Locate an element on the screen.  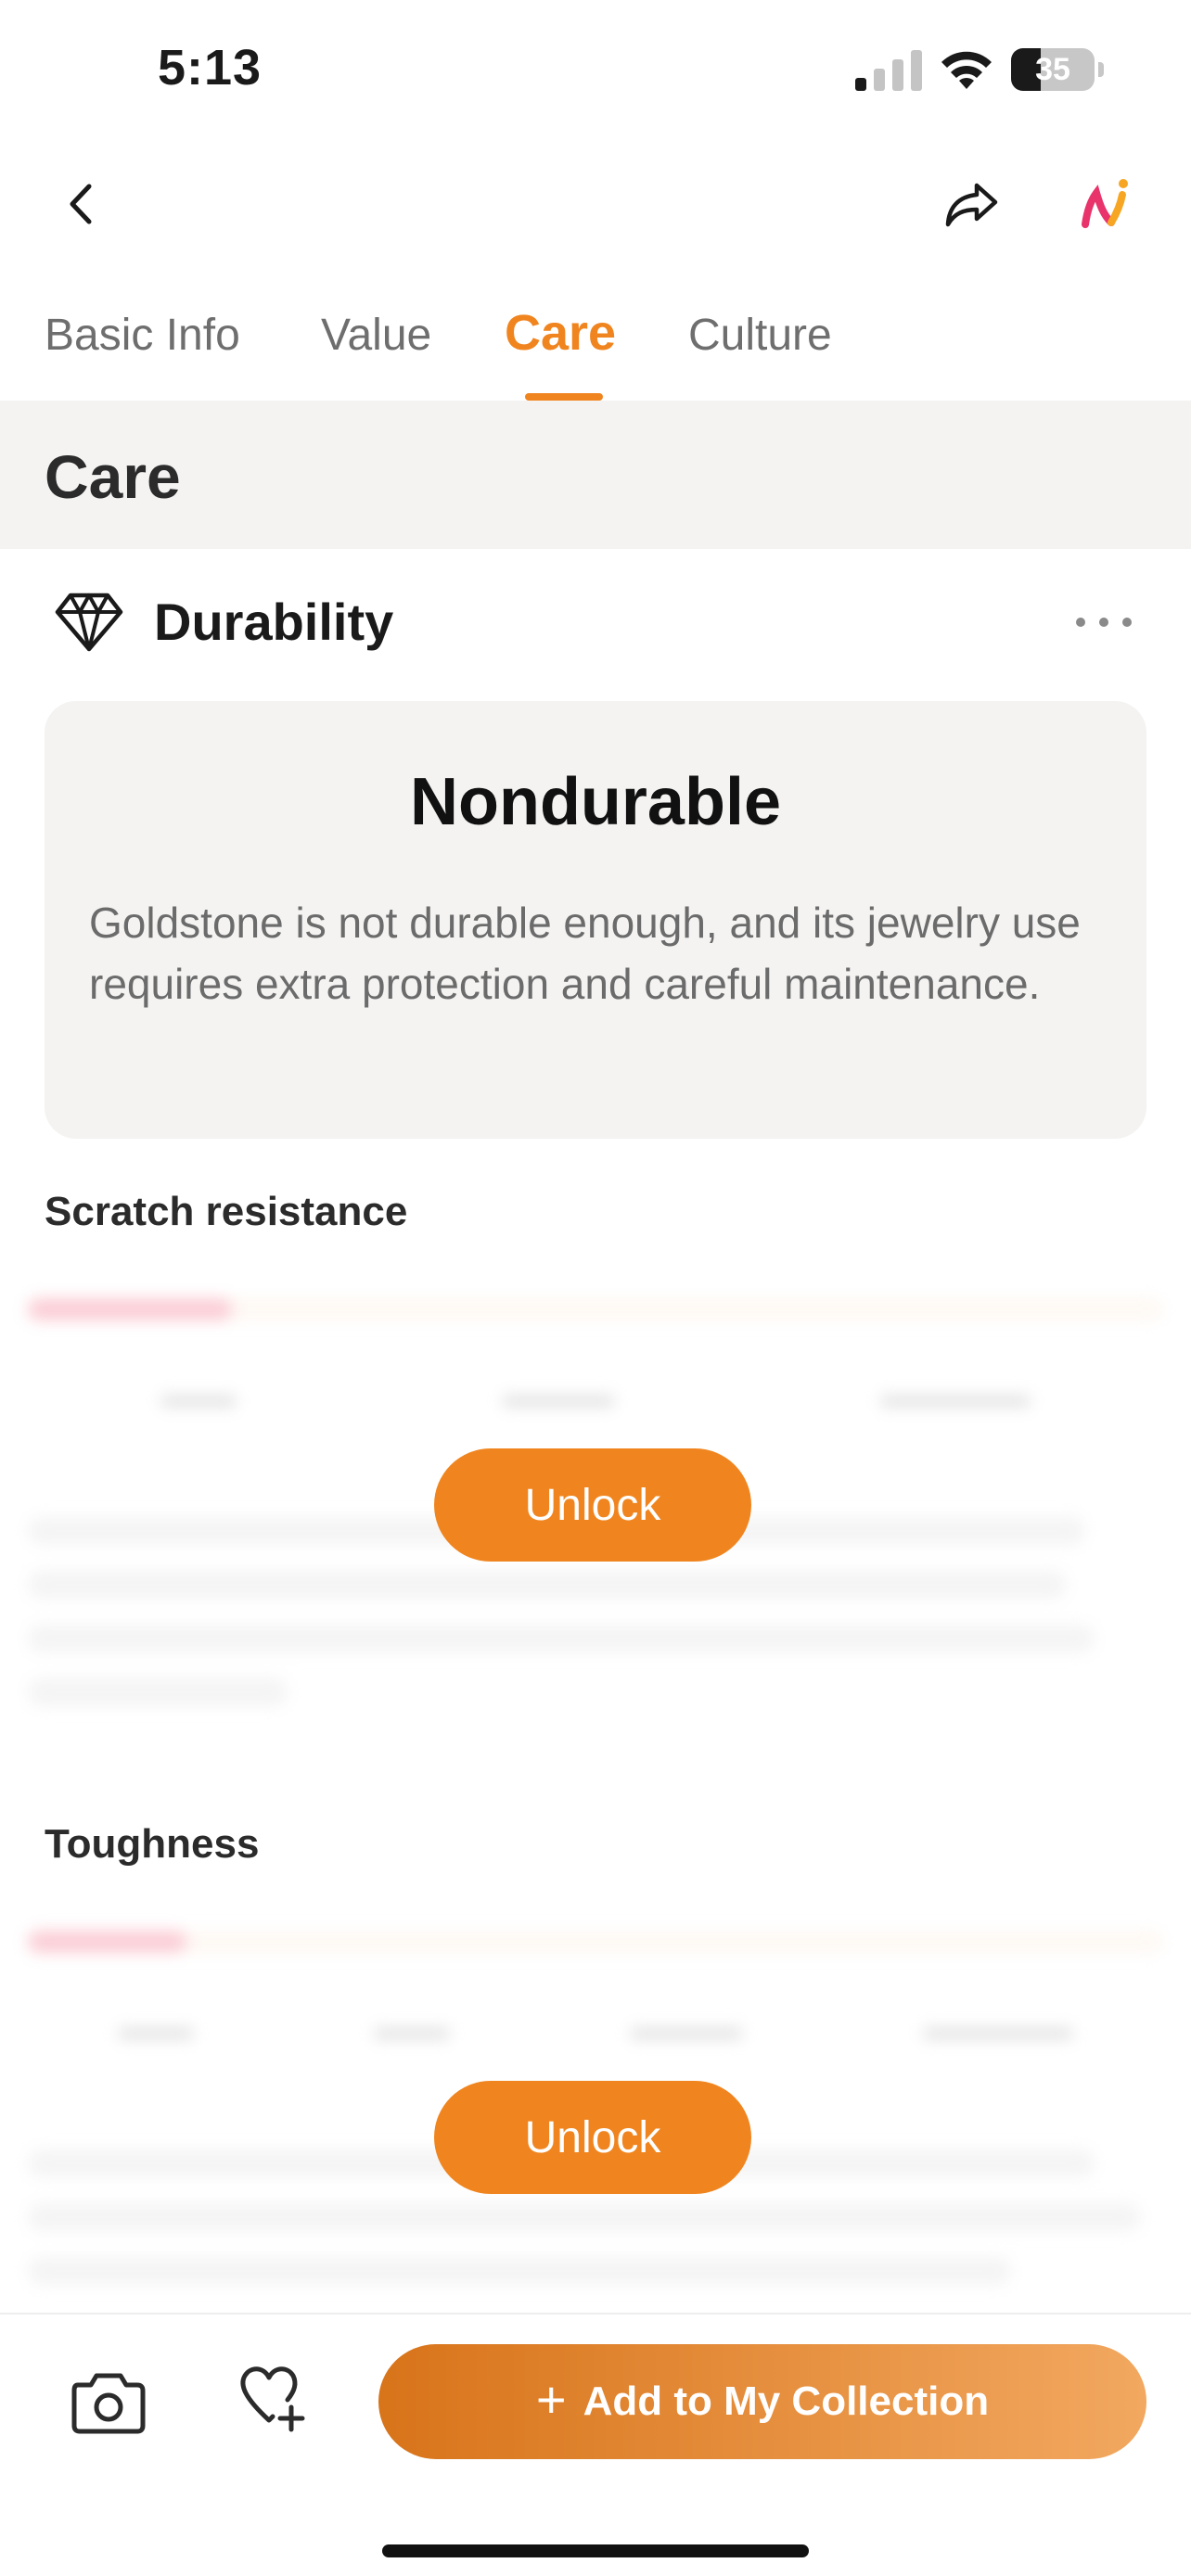
back-button is located at coordinates (82, 204).